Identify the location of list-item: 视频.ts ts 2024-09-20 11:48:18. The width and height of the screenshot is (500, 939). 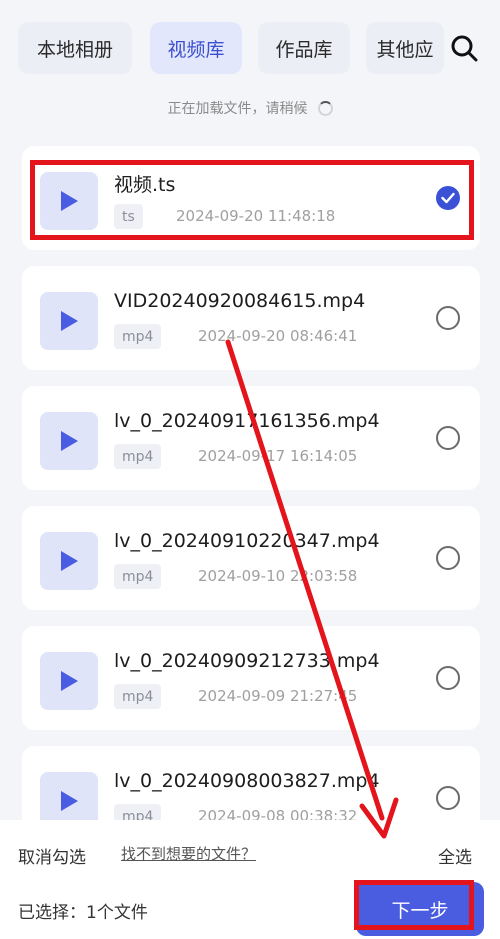
(251, 198).